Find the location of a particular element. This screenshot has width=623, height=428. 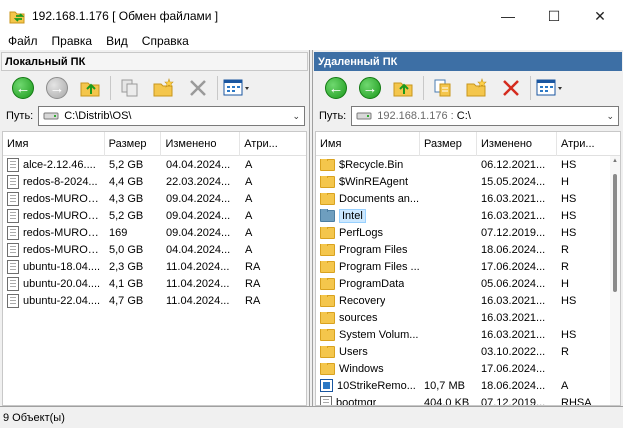

table-row: $Recycle.Bin 06.12.2021... HS is located at coordinates (468, 164).